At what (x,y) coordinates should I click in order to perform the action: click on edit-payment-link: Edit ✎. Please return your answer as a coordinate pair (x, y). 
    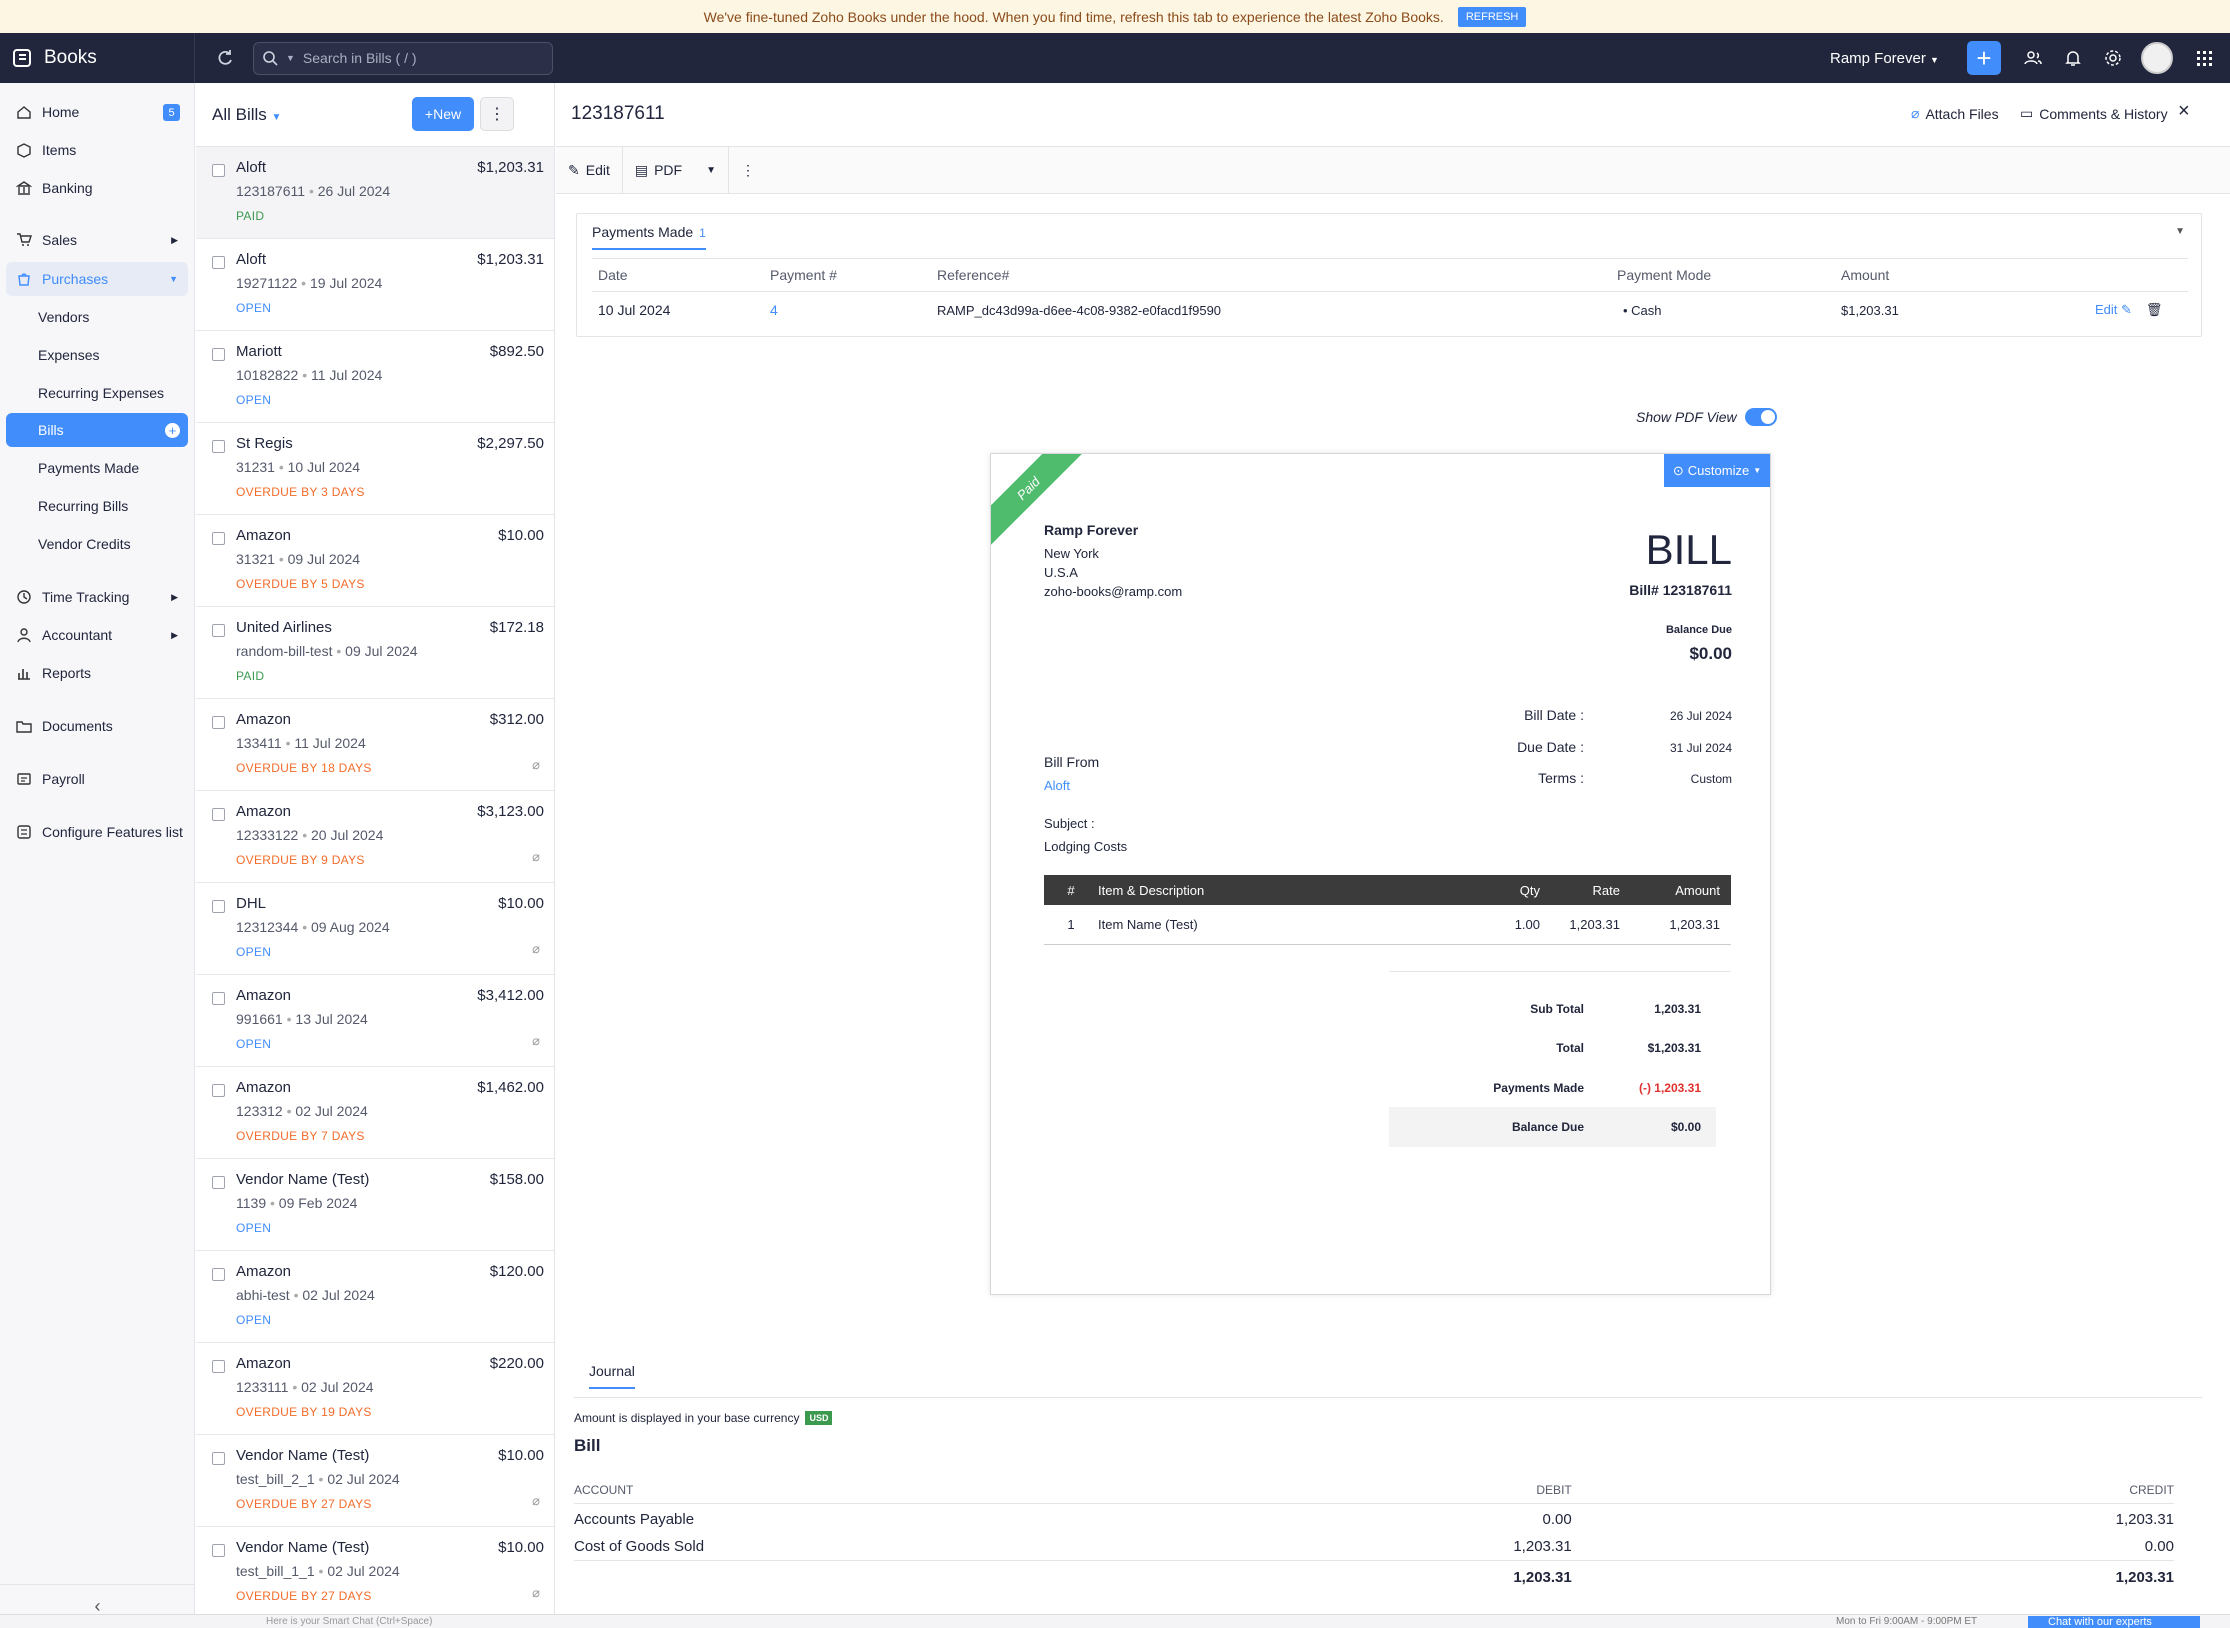
    Looking at the image, I should click on (2113, 310).